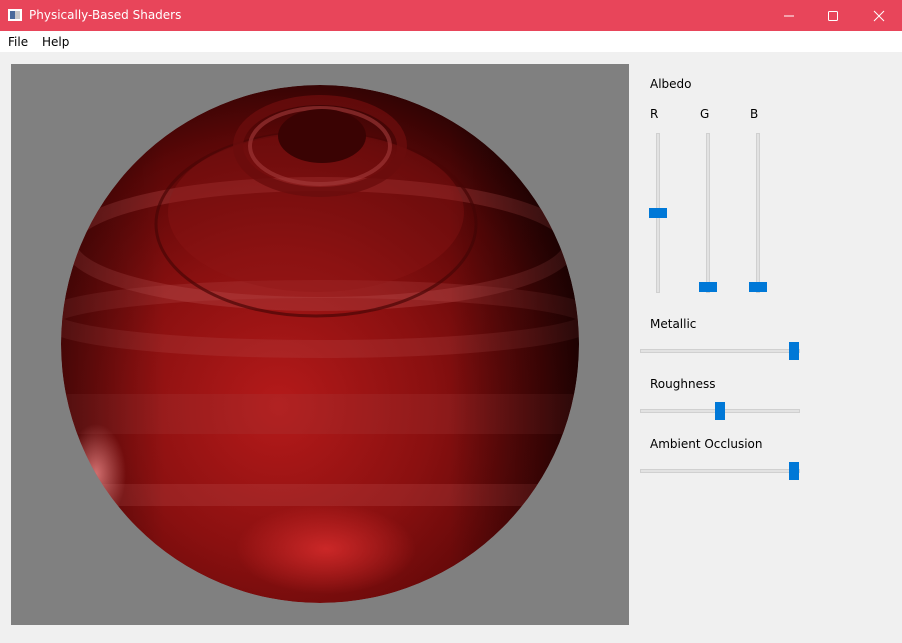 This screenshot has height=643, width=902. I want to click on maximize-button, so click(833, 15).